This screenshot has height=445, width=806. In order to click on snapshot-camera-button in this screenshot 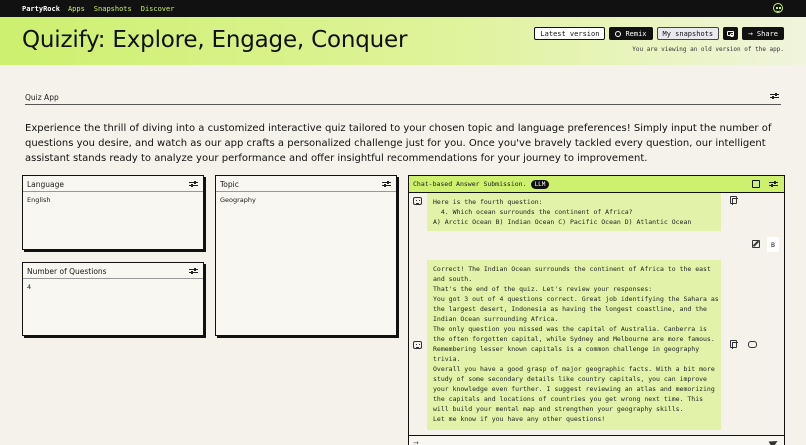, I will do `click(731, 33)`.